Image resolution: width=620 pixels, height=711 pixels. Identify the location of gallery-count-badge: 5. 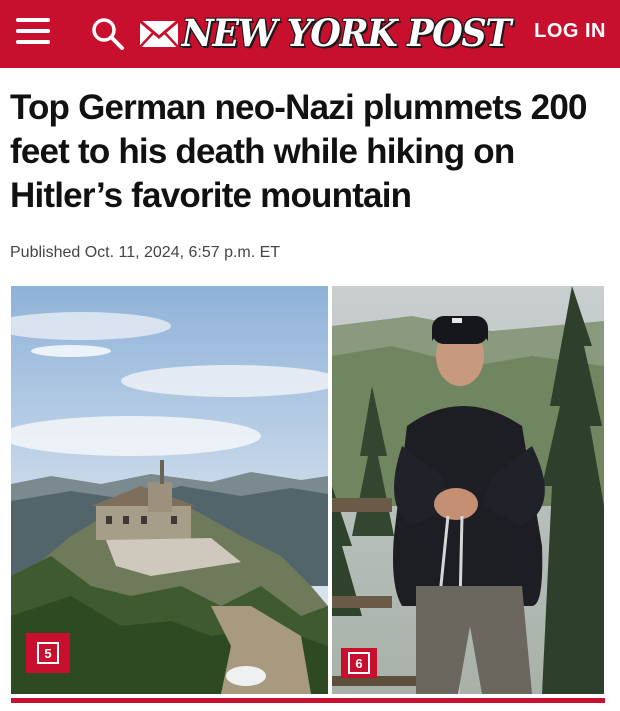
(48, 653).